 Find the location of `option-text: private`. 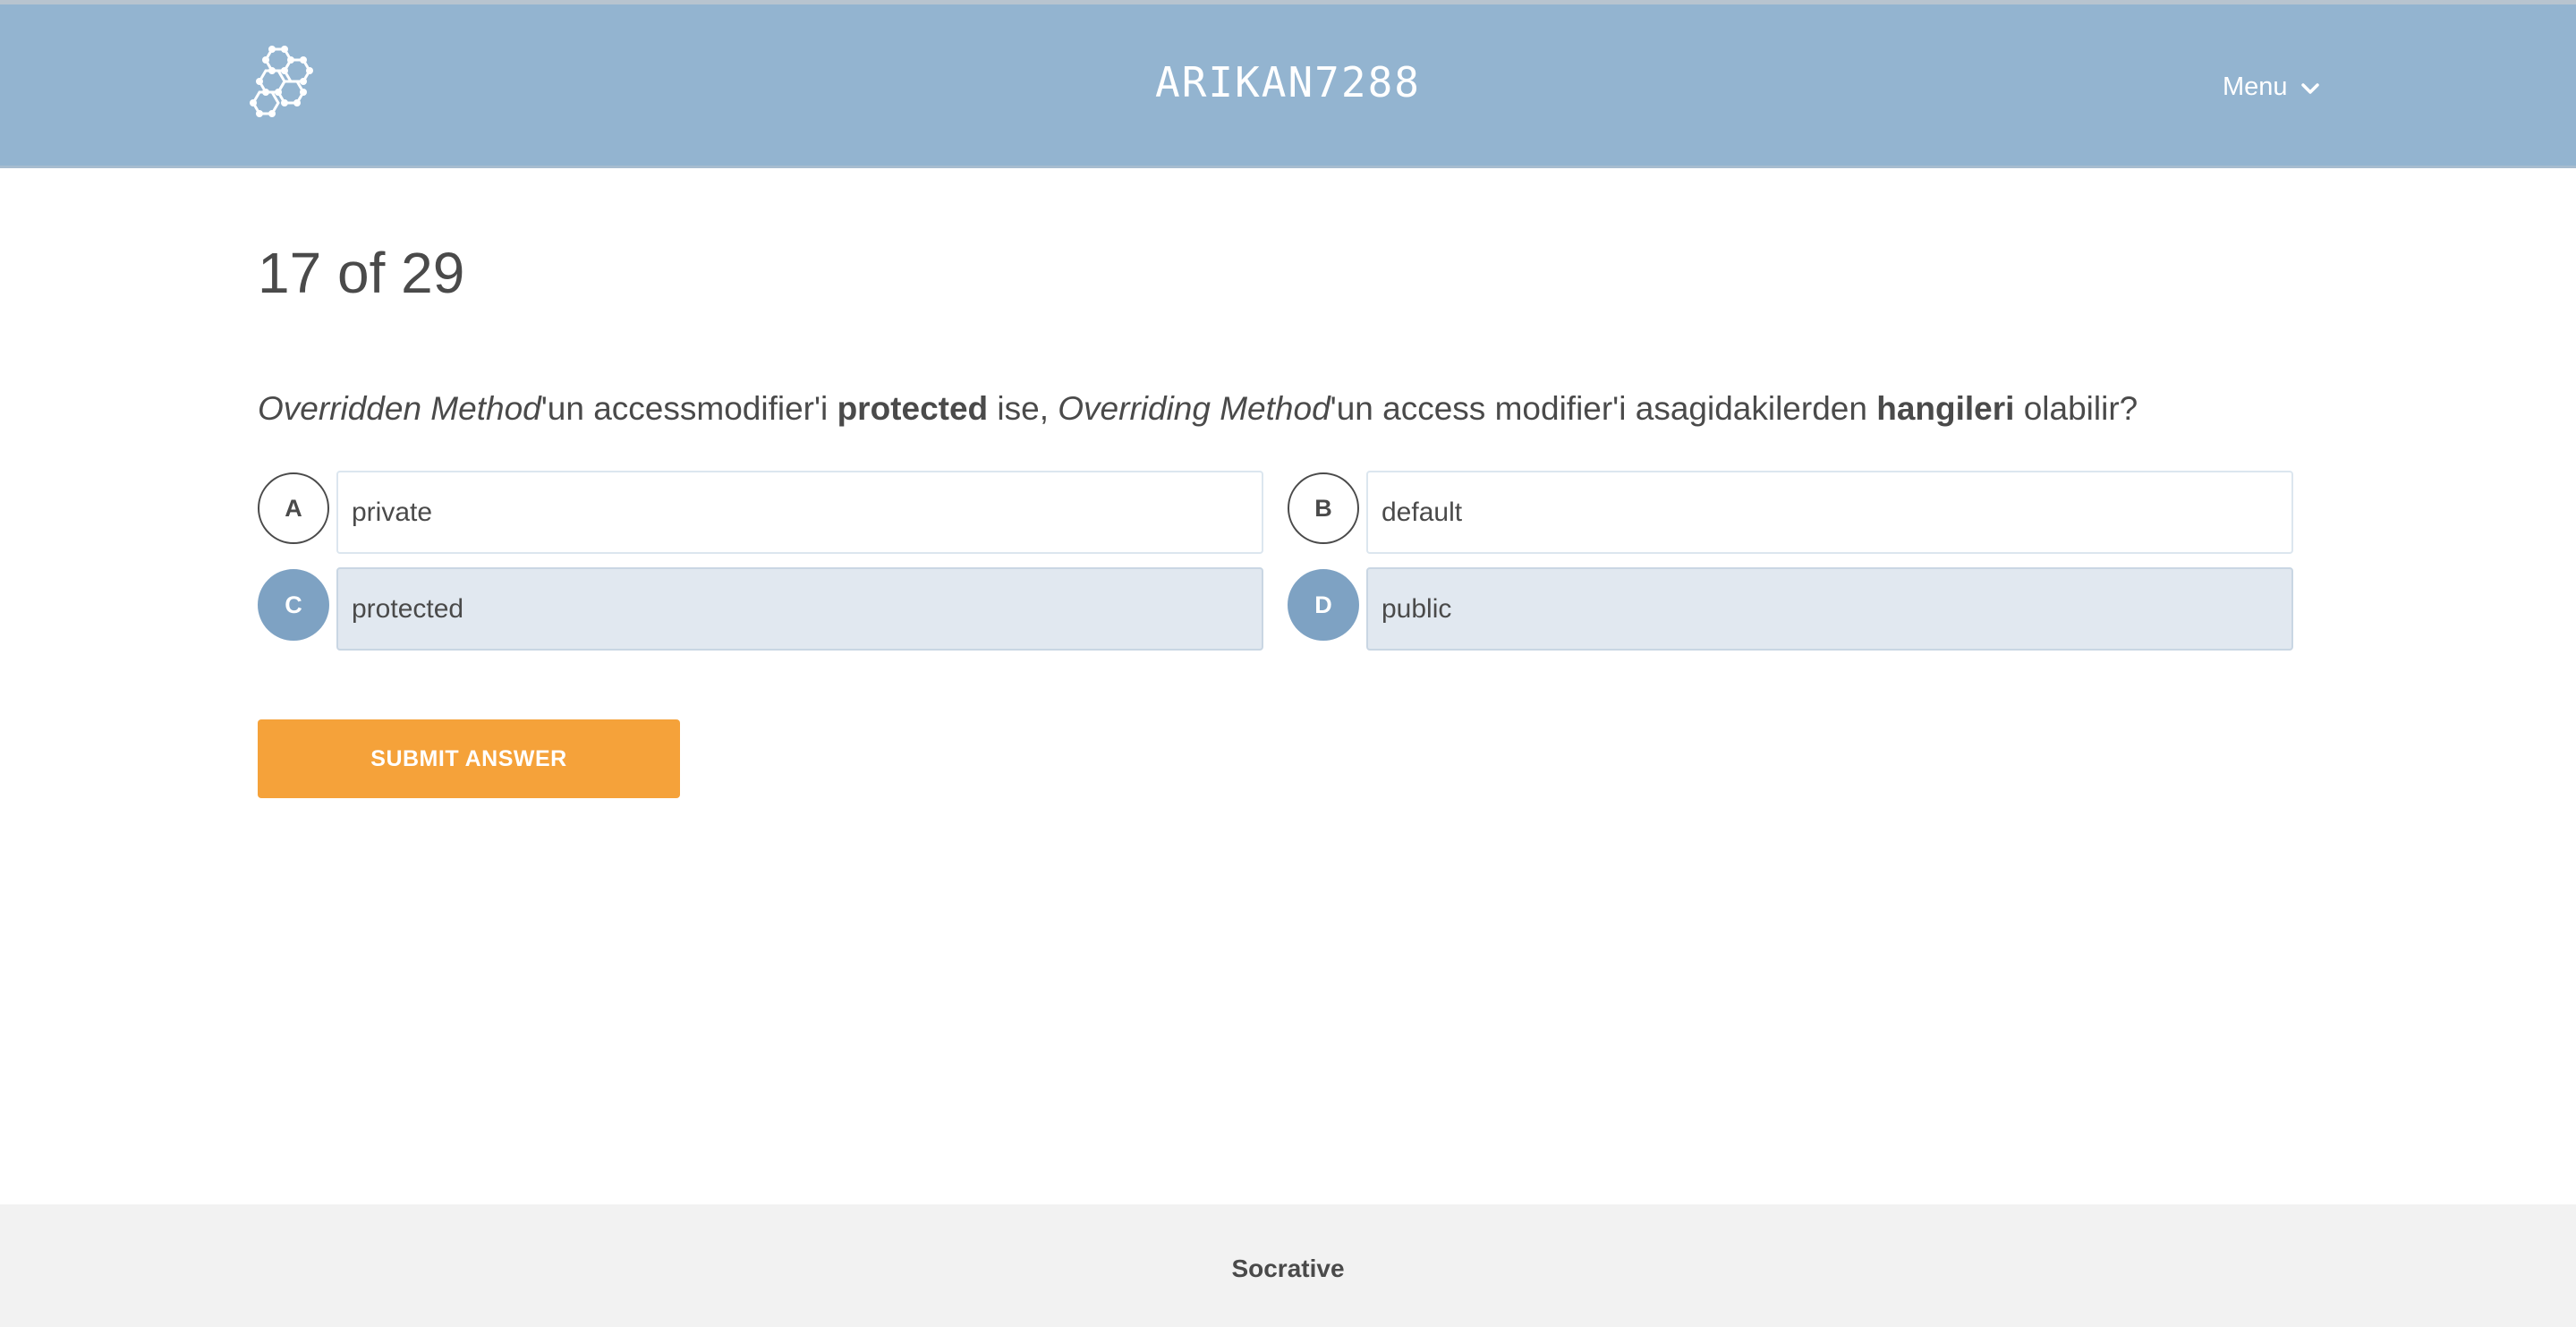

option-text: private is located at coordinates (799, 513).